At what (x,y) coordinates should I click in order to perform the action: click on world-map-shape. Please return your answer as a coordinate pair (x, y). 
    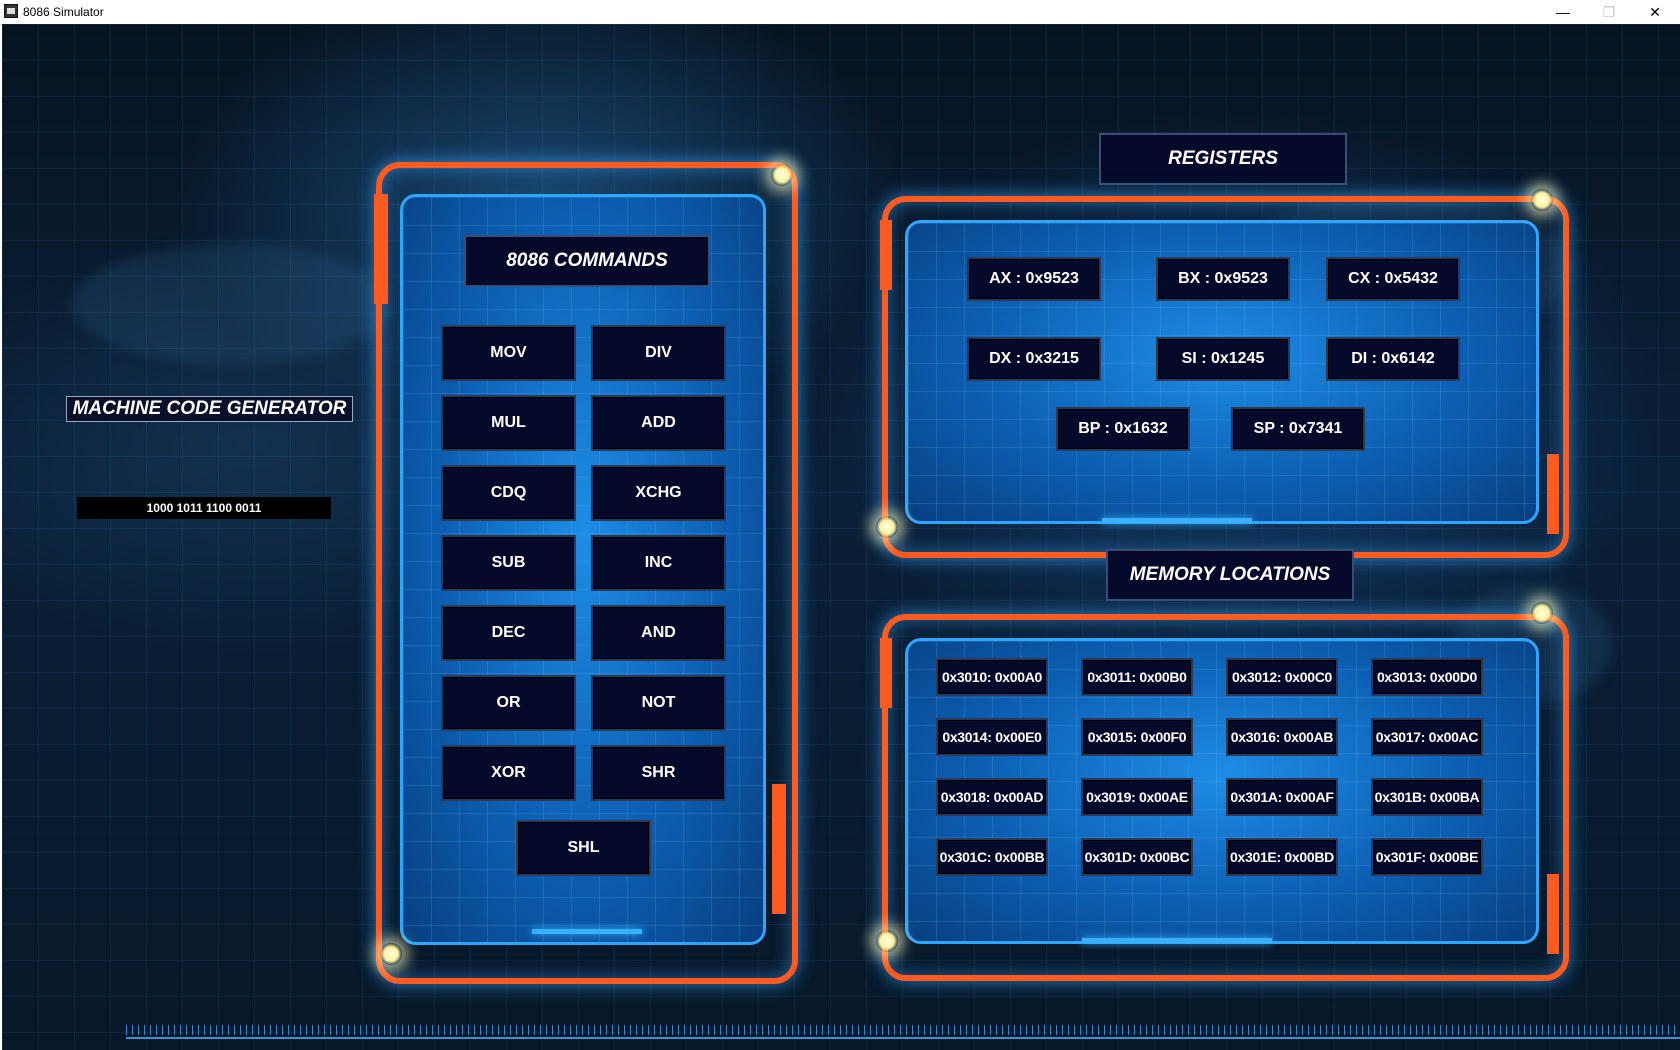
    Looking at the image, I should click on (232, 304).